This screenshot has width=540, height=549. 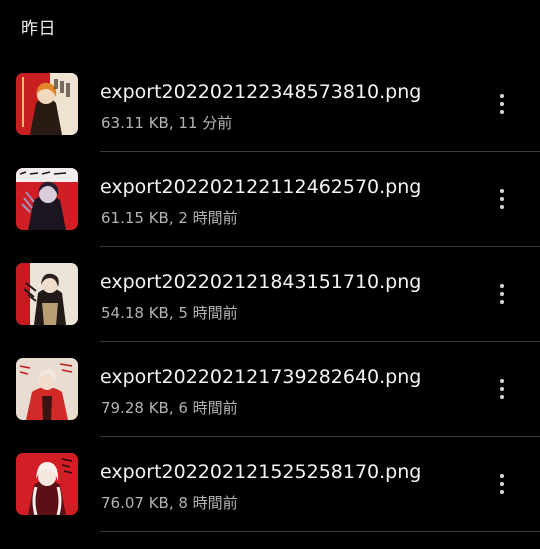 I want to click on file-meta: 54.18 KB, 5 時間前, so click(x=169, y=313).